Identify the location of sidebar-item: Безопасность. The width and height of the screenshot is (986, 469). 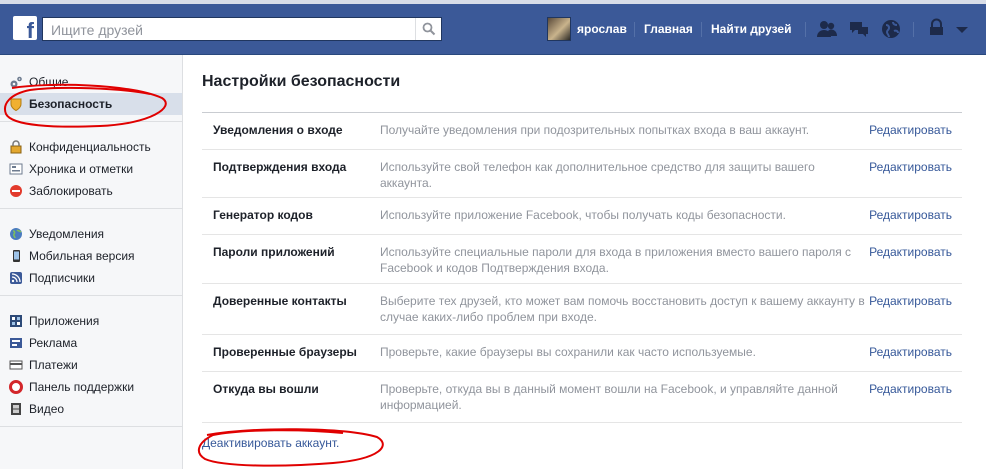
(91, 104).